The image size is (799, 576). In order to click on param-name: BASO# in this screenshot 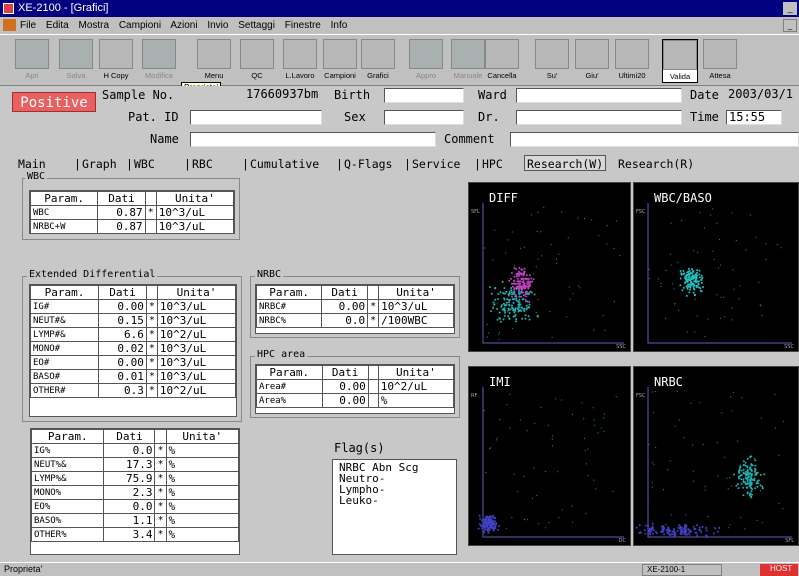, I will do `click(64, 376)`.